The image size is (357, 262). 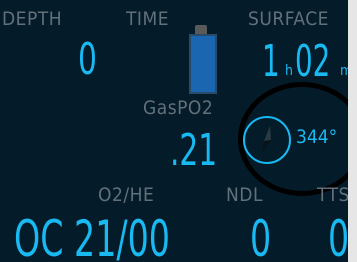 What do you see at coordinates (313, 61) in the screenshot?
I see `surface-minutes: 02` at bounding box center [313, 61].